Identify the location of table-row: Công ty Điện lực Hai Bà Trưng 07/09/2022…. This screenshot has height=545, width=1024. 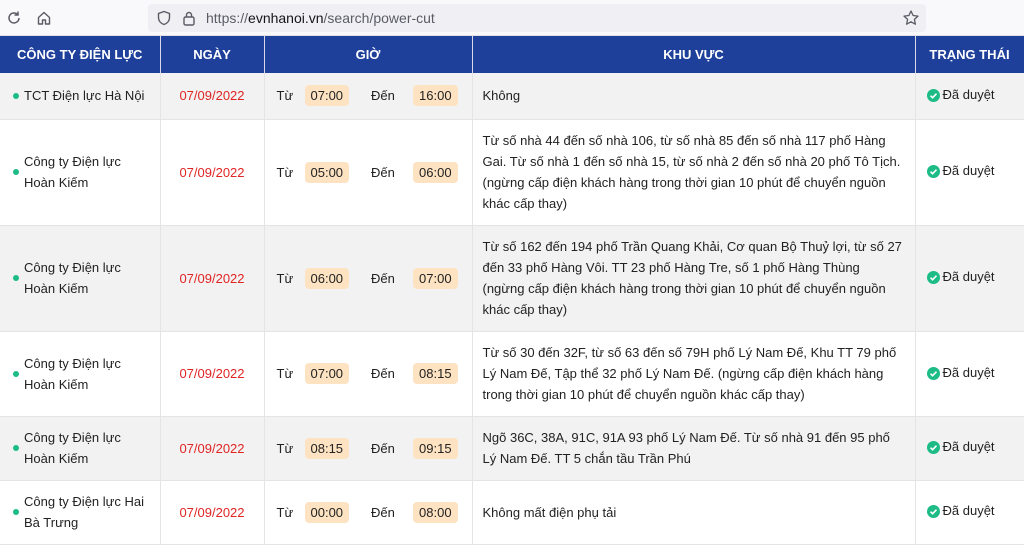
(512, 512).